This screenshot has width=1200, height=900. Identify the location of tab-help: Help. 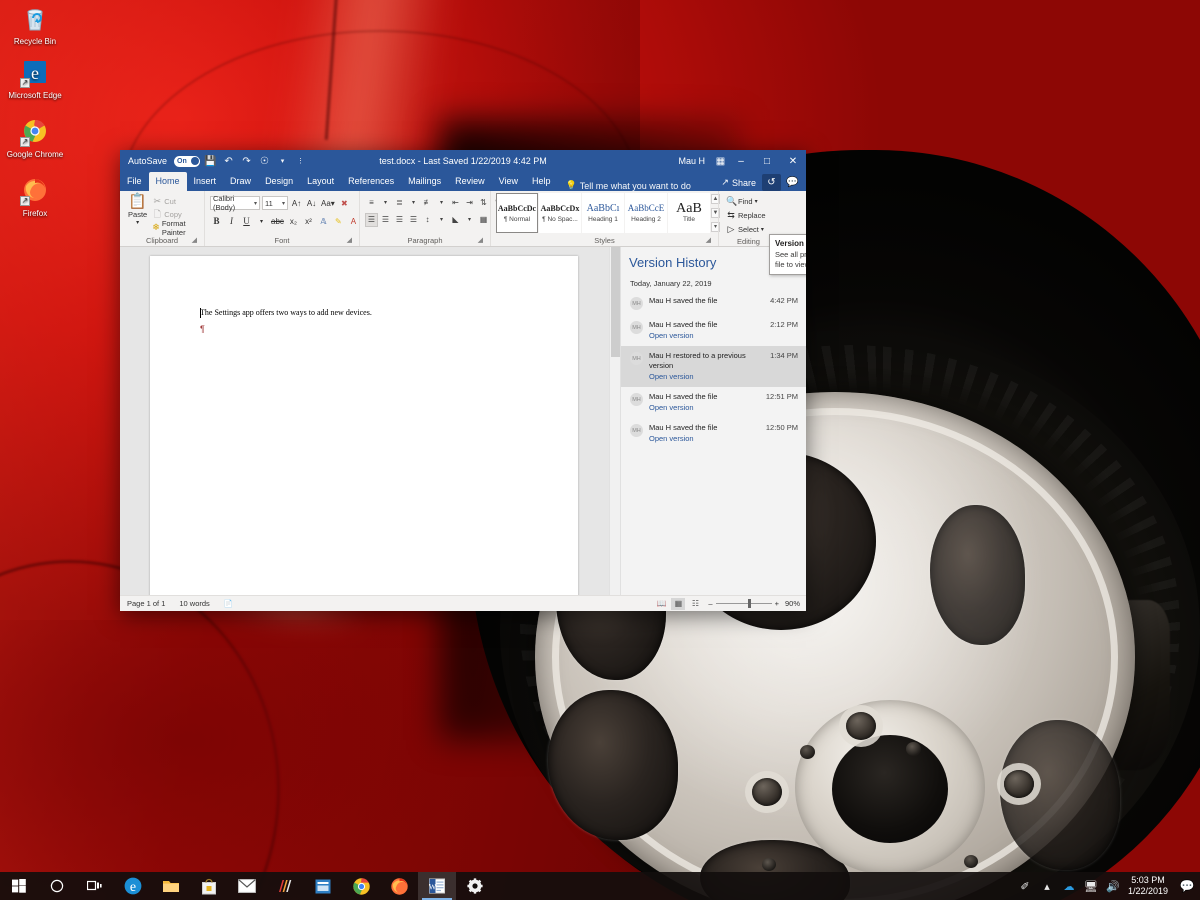
(541, 181).